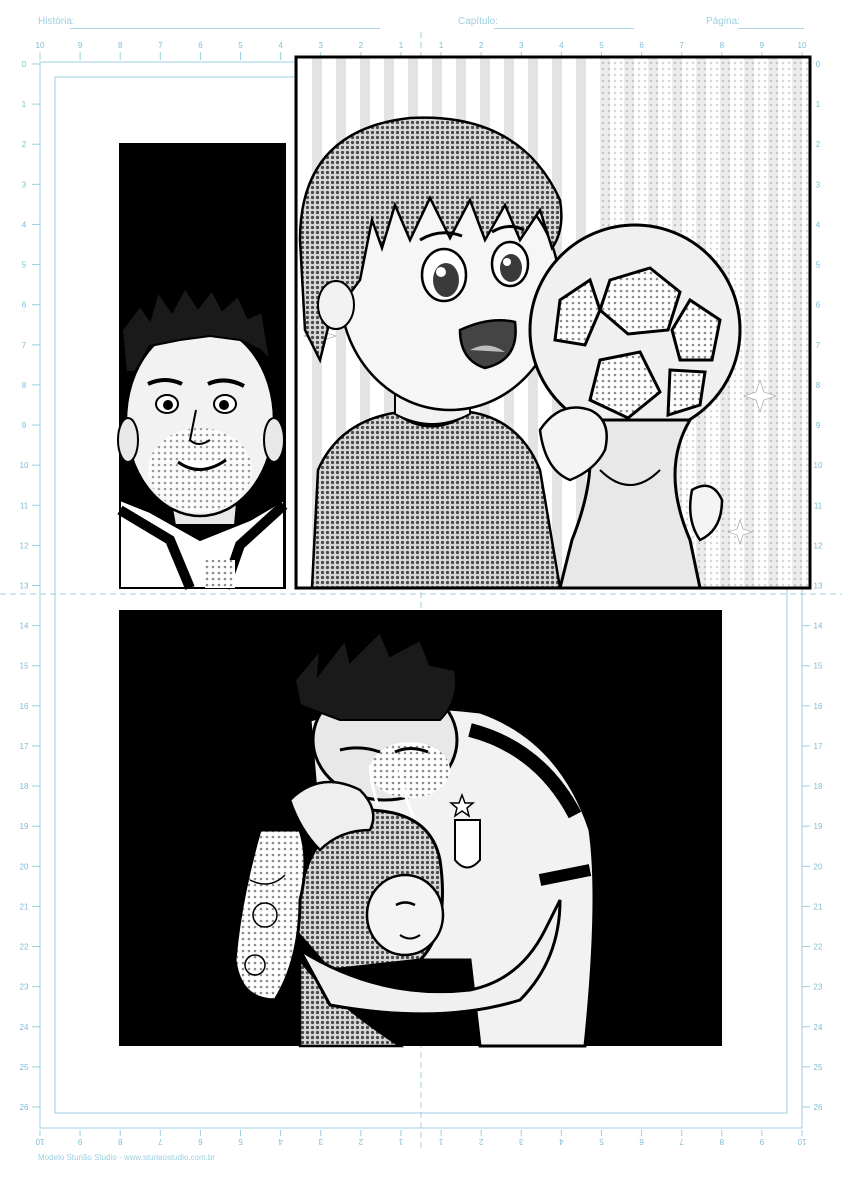  Describe the element at coordinates (24, 505) in the screenshot. I see `ruler-left-tick: 11` at that location.